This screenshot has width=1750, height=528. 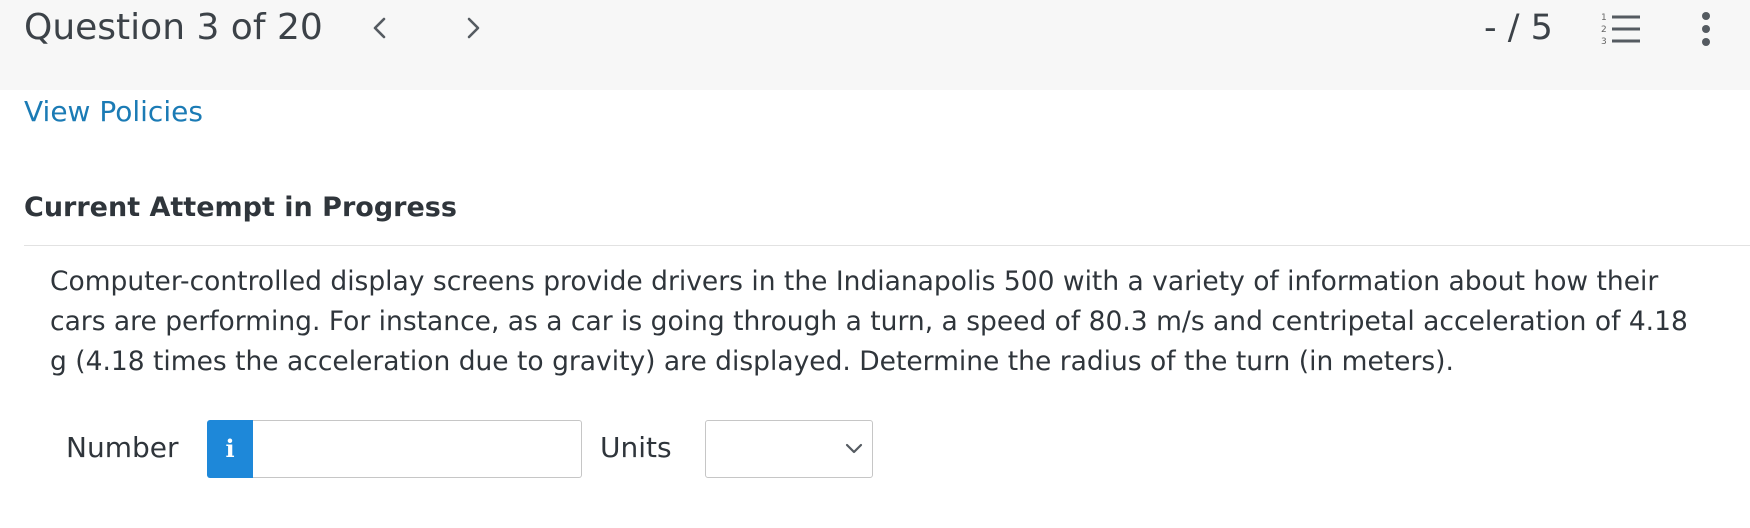 What do you see at coordinates (173, 27) in the screenshot?
I see `question-counter: Question 3 of 20` at bounding box center [173, 27].